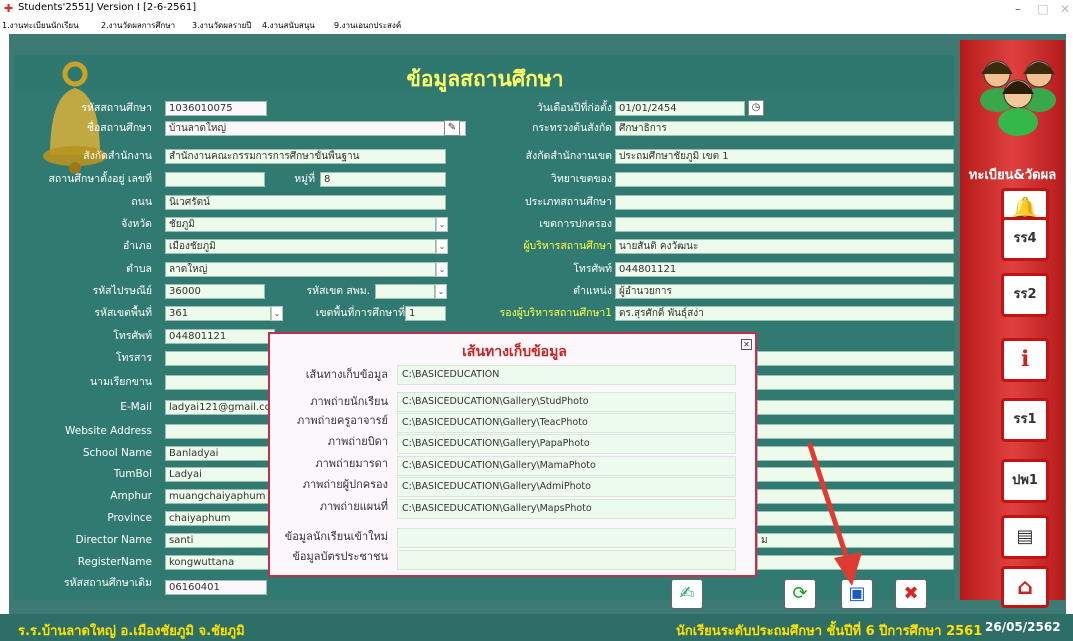 This screenshot has width=1073, height=641. What do you see at coordinates (911, 594) in the screenshot?
I see `cancel-button: ✖` at bounding box center [911, 594].